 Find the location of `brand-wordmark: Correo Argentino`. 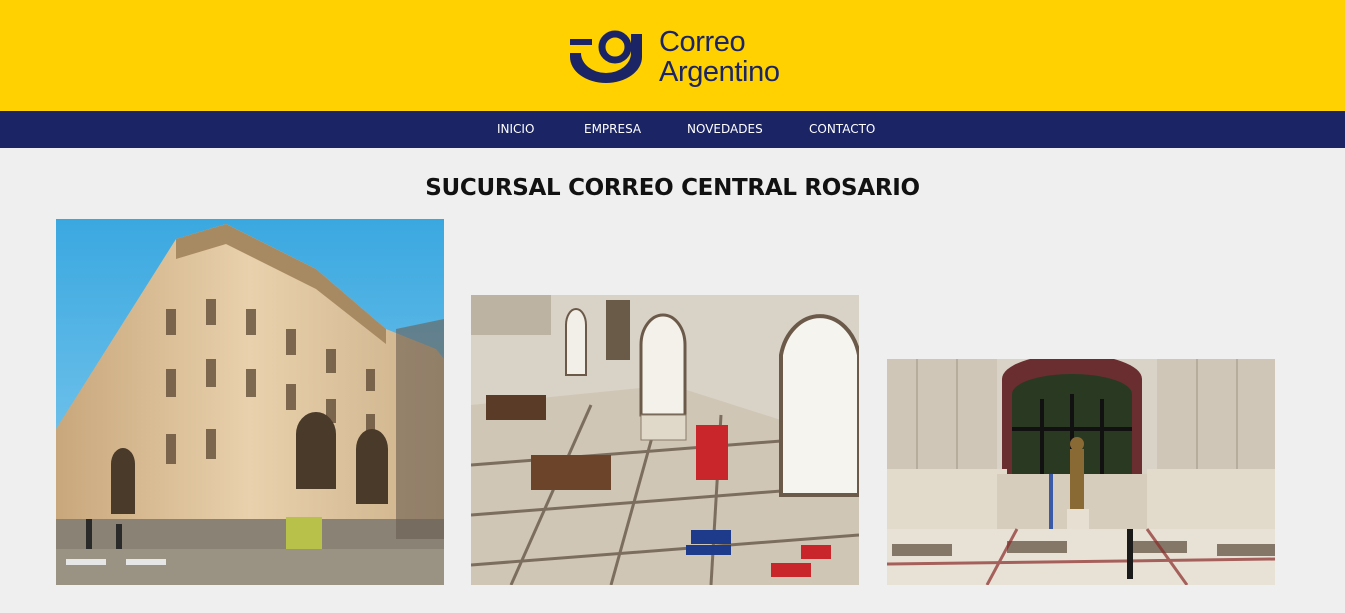

brand-wordmark: Correo Argentino is located at coordinates (719, 57).